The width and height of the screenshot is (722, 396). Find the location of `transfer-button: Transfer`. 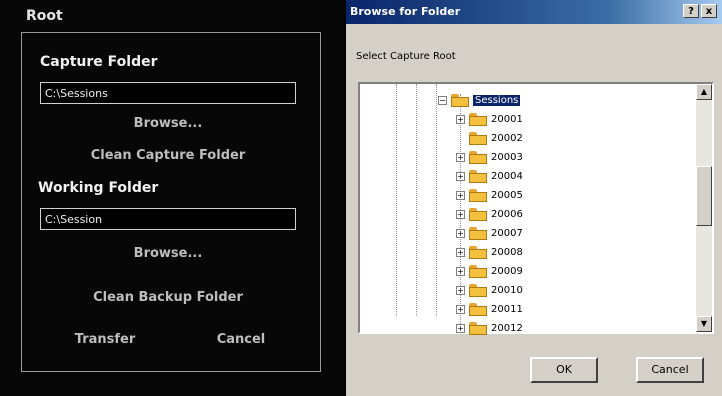

transfer-button: Transfer is located at coordinates (105, 339).